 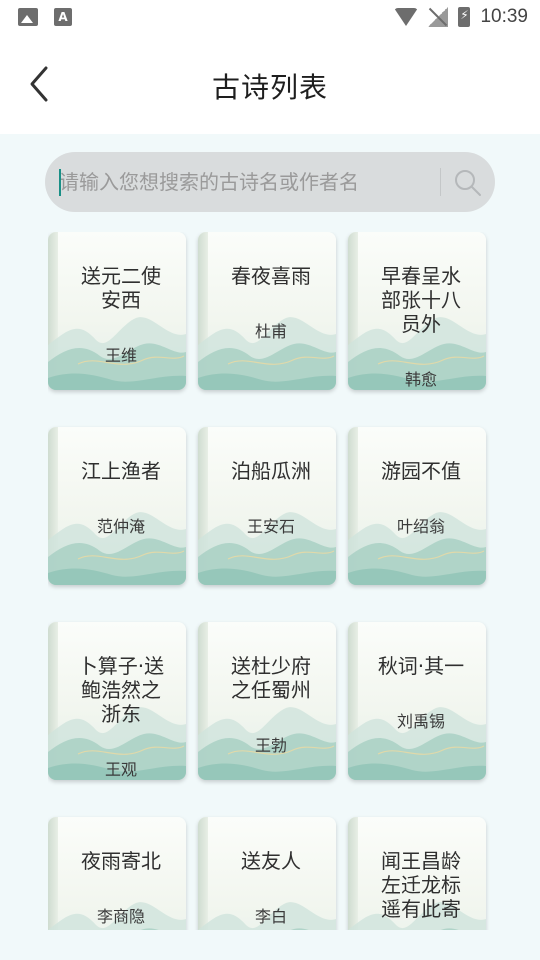 I want to click on wifi-icon, so click(x=406, y=17).